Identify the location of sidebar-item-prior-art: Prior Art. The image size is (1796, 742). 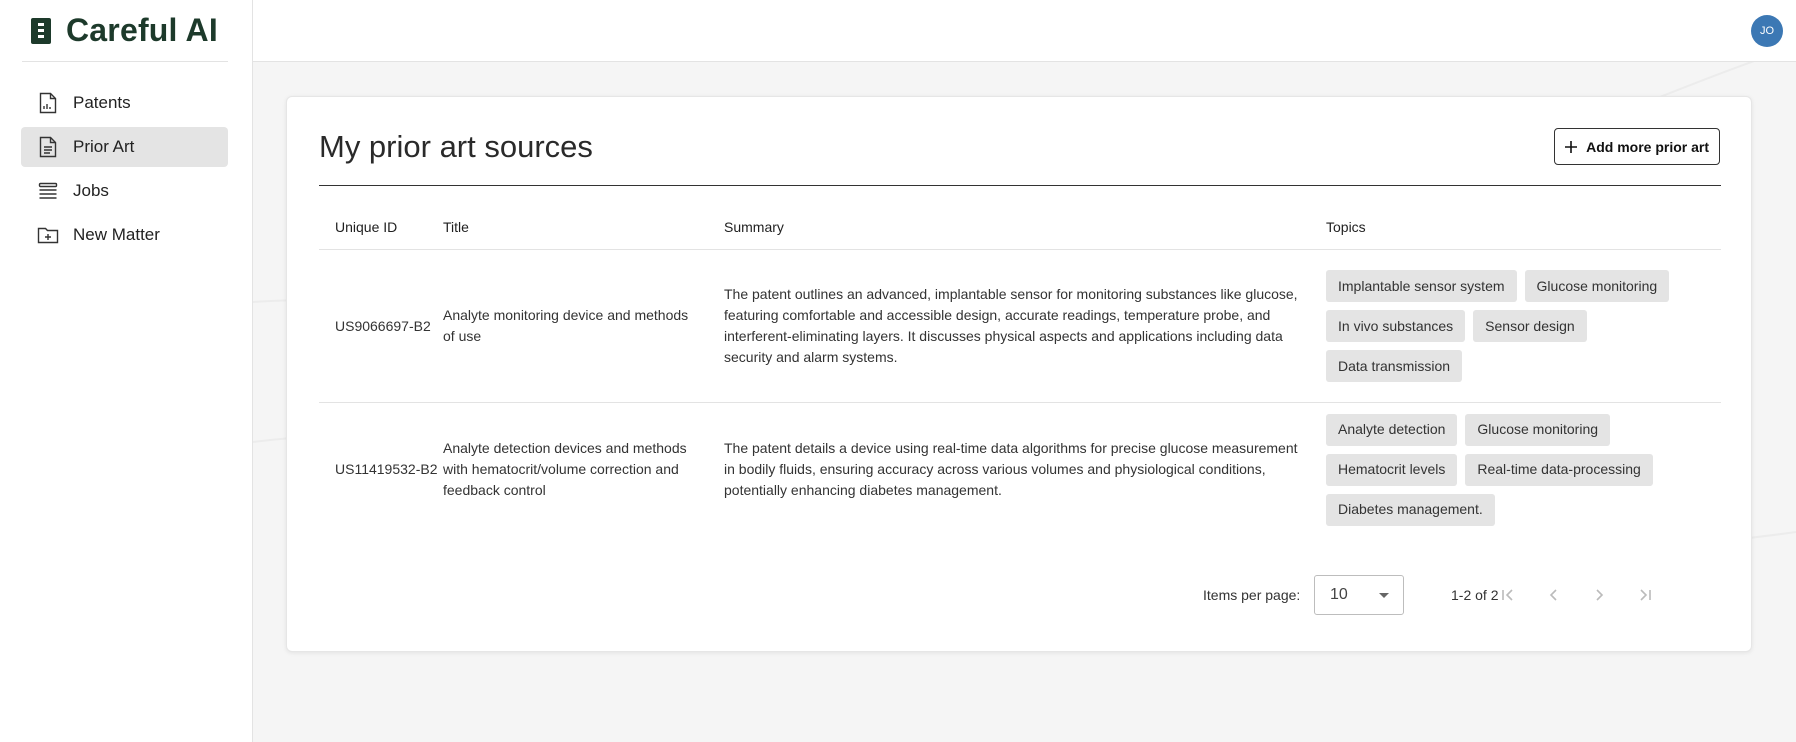
(124, 147).